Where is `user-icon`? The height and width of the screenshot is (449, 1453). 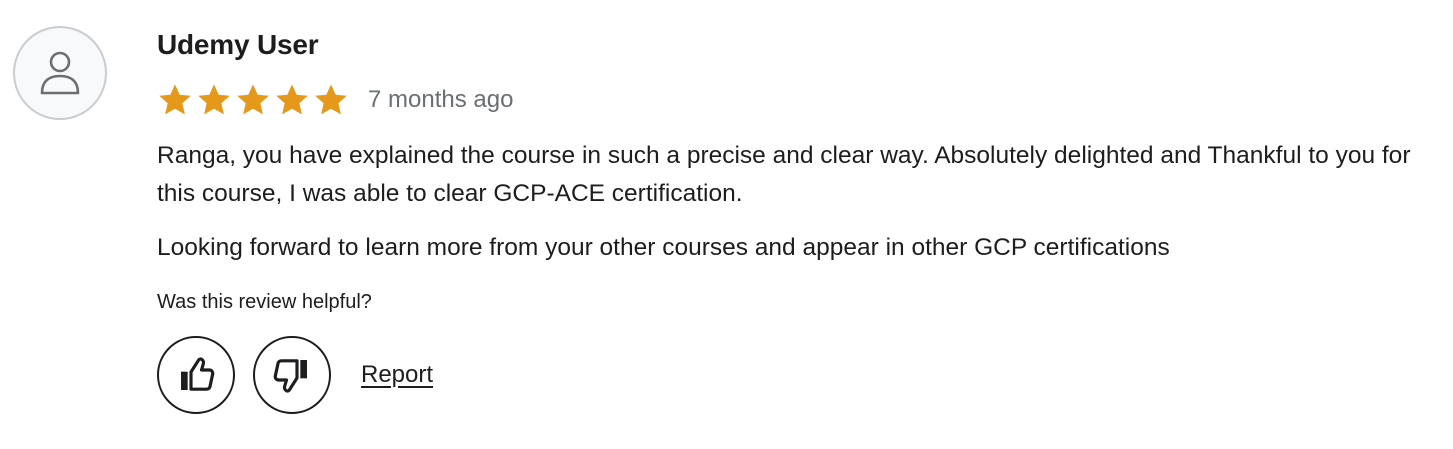 user-icon is located at coordinates (60, 73).